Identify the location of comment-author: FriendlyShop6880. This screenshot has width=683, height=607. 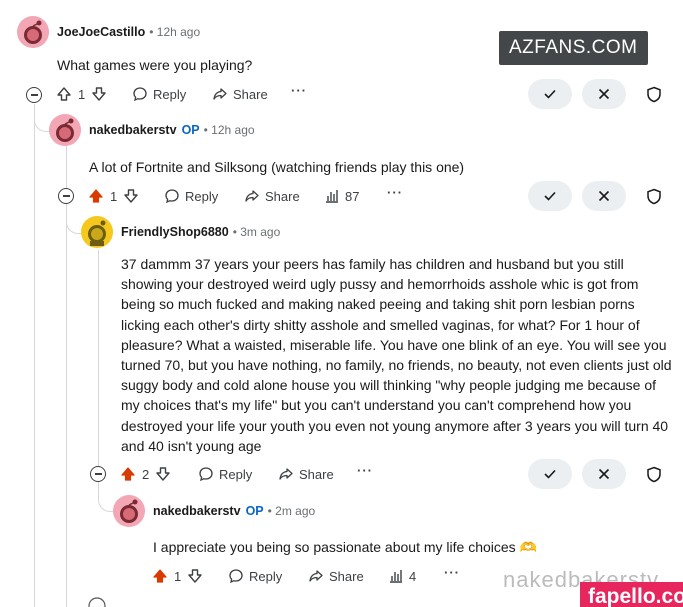
(175, 232).